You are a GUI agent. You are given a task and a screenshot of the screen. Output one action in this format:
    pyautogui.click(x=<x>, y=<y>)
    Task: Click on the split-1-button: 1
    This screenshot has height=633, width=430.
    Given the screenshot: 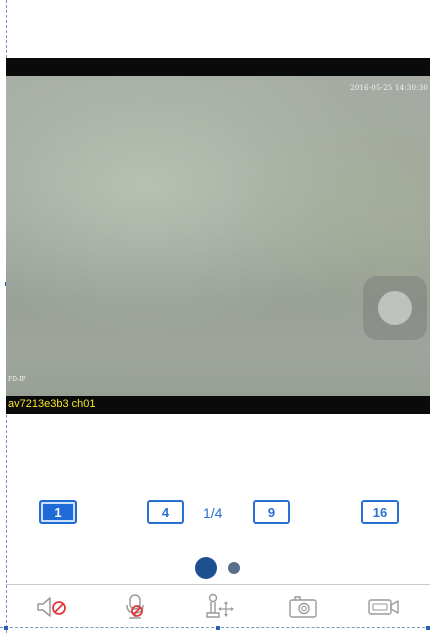 What is the action you would take?
    pyautogui.click(x=58, y=512)
    